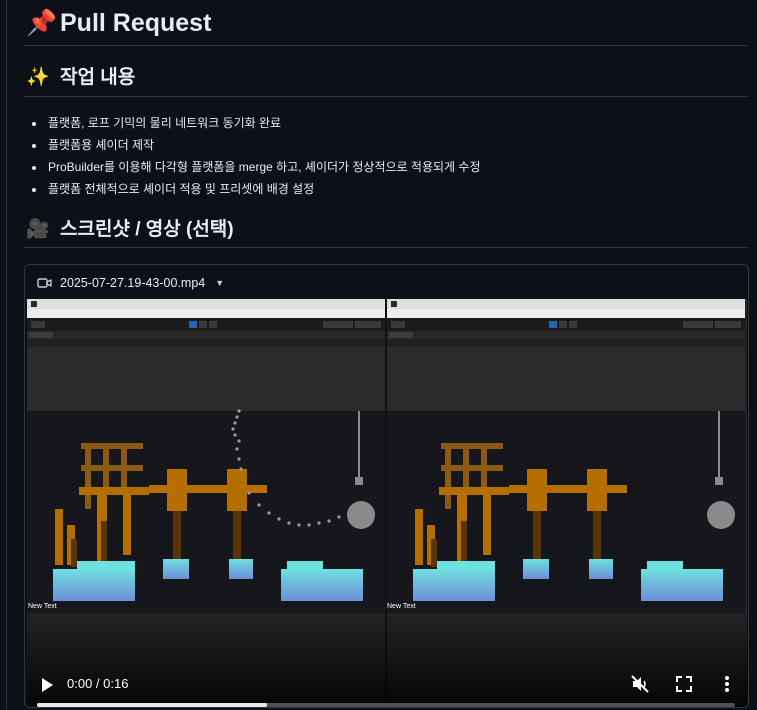 Image resolution: width=757 pixels, height=710 pixels. Describe the element at coordinates (38, 77) in the screenshot. I see `sparkles-icon: ✨` at that location.